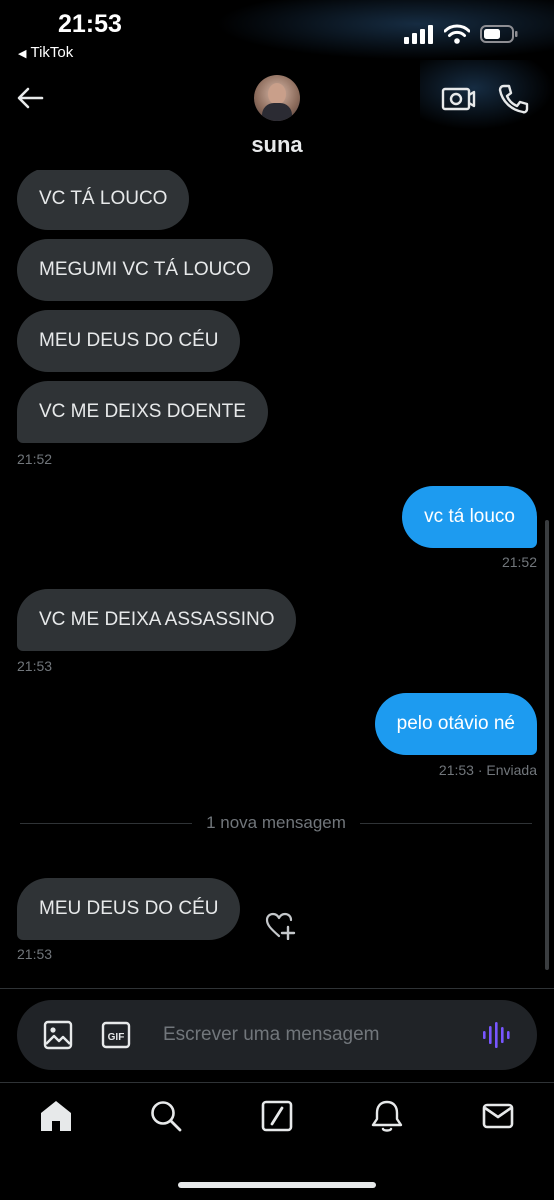  I want to click on tabbar-divider, so click(277, 1082).